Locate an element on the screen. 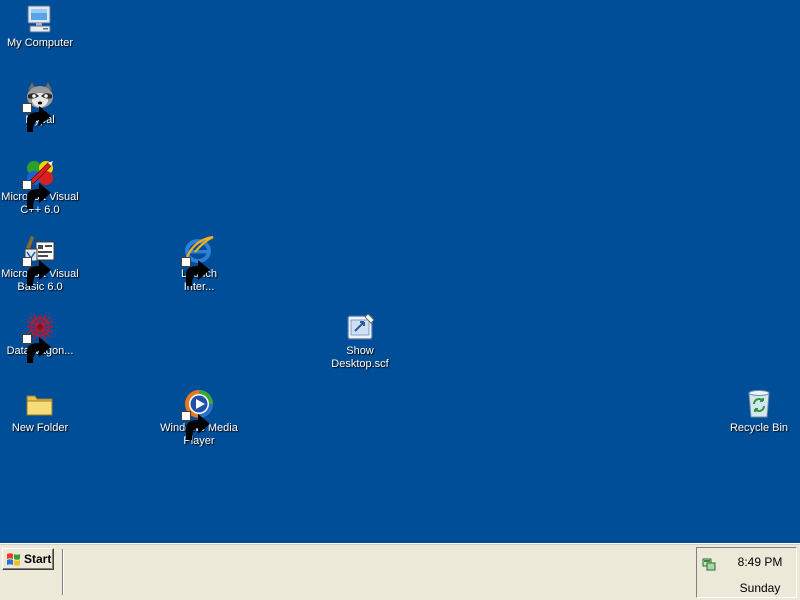 This screenshot has height=600, width=800. desktop-icon-my-computer: My Computer is located at coordinates (40, 26).